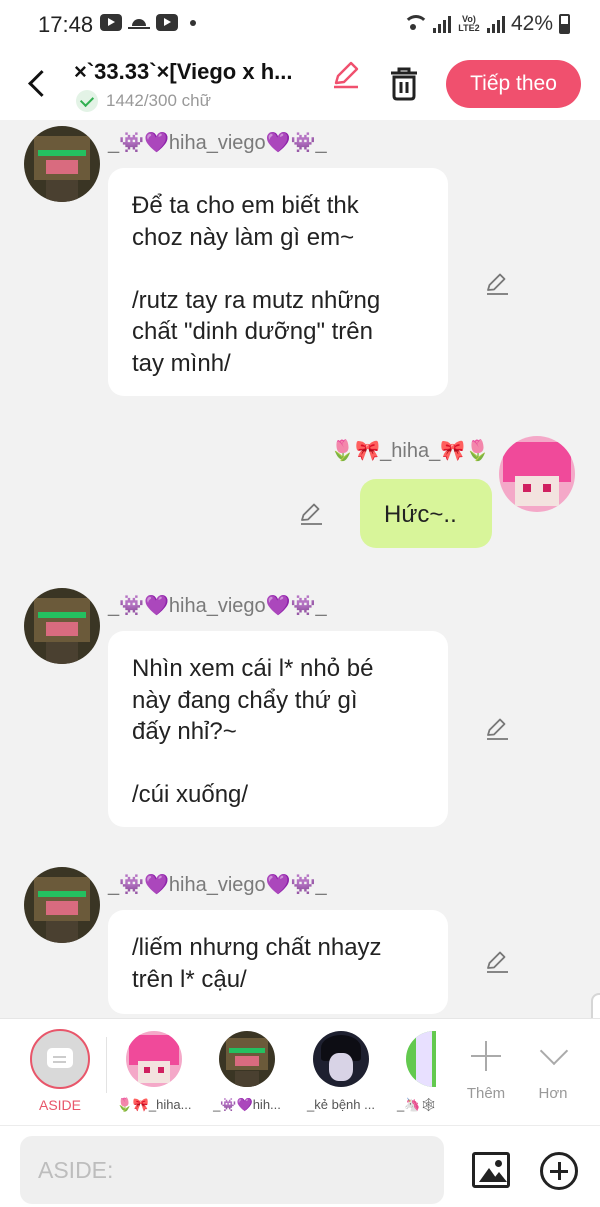  I want to click on sender-name: 🌷🎀_hiha_🎀🌷, so click(410, 451).